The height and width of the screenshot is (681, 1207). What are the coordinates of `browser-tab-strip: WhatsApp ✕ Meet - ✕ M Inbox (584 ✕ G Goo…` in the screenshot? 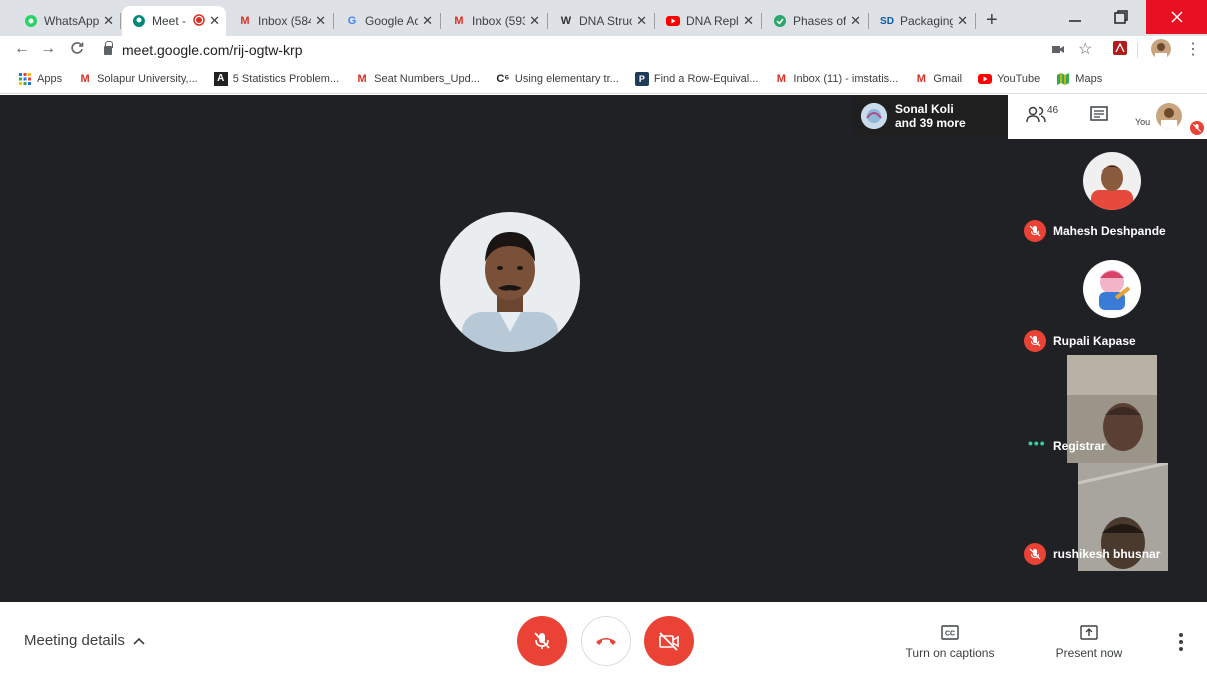 It's located at (603, 18).